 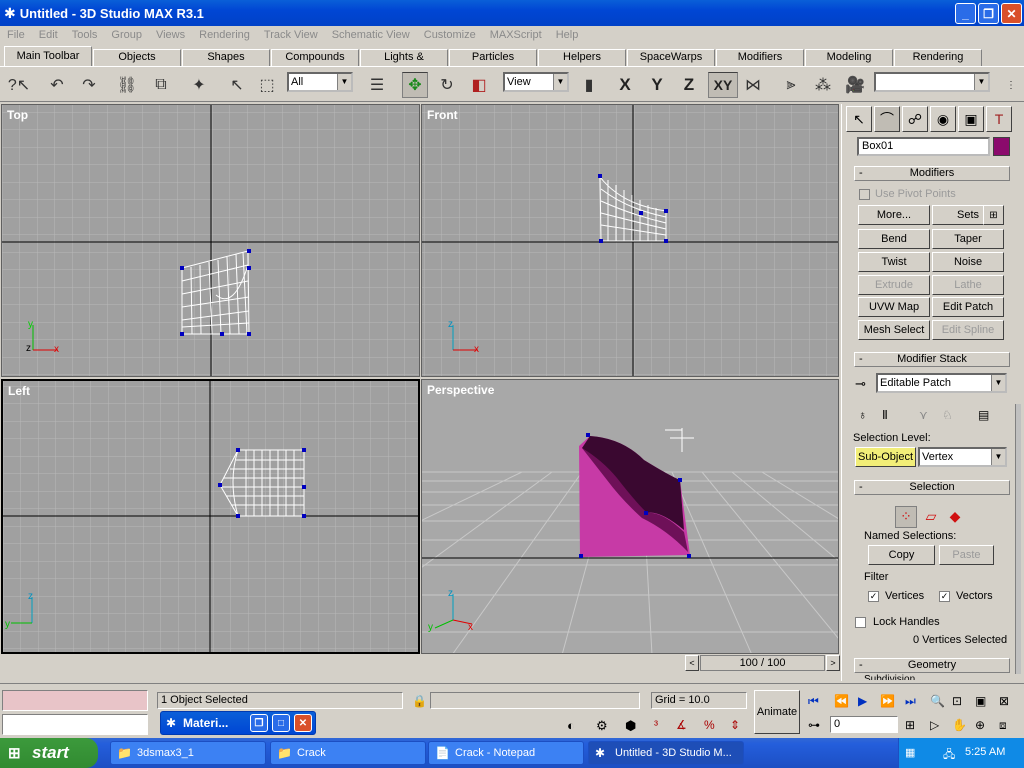 What do you see at coordinates (760, 57) in the screenshot?
I see `tab-modifiers: Modifiers` at bounding box center [760, 57].